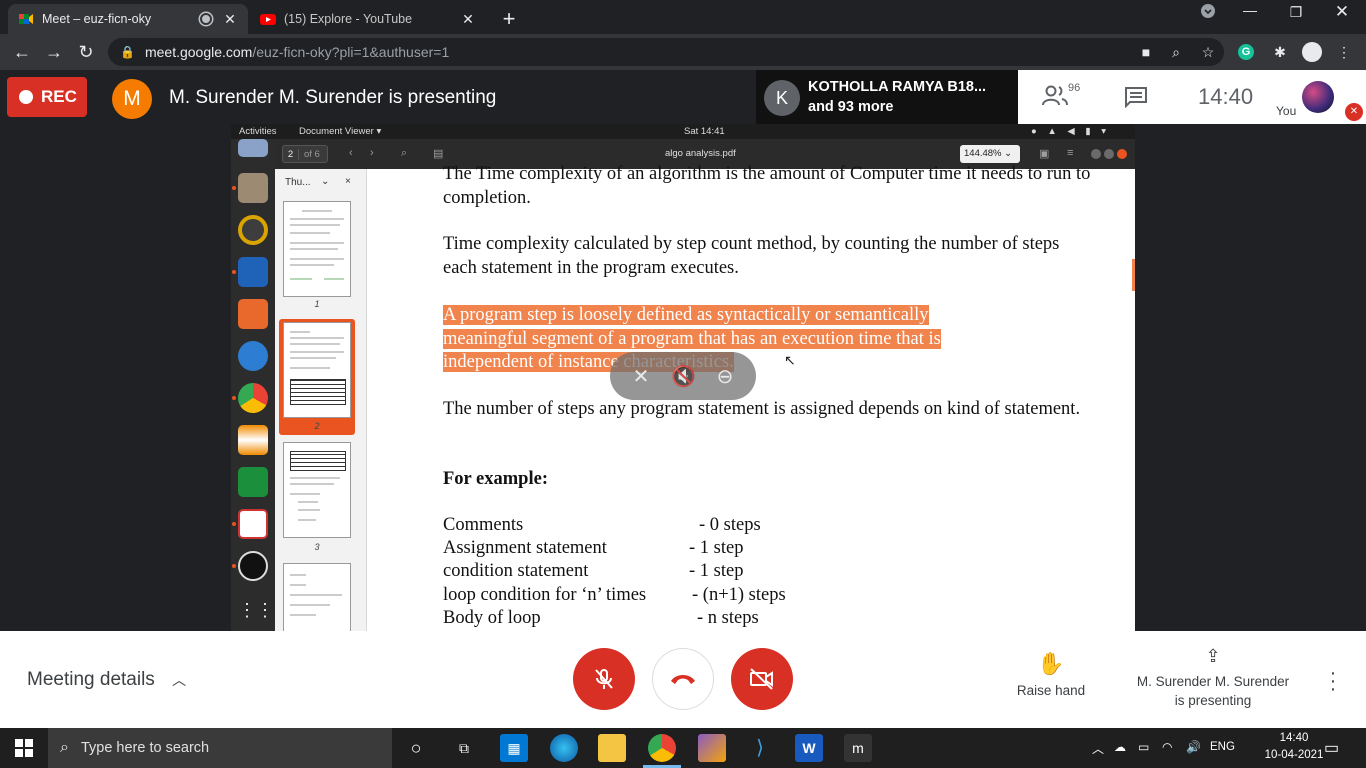 Image resolution: width=1366 pixels, height=768 pixels. Describe the element at coordinates (1051, 674) in the screenshot. I see `raise-hand-button: ✋ Raise hand` at that location.